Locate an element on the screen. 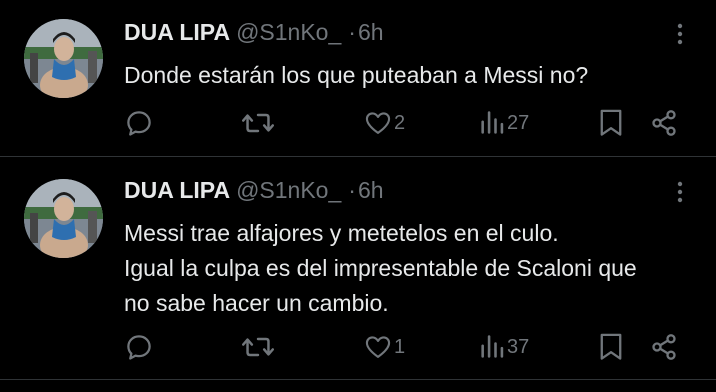  view-count: 37 is located at coordinates (518, 346).